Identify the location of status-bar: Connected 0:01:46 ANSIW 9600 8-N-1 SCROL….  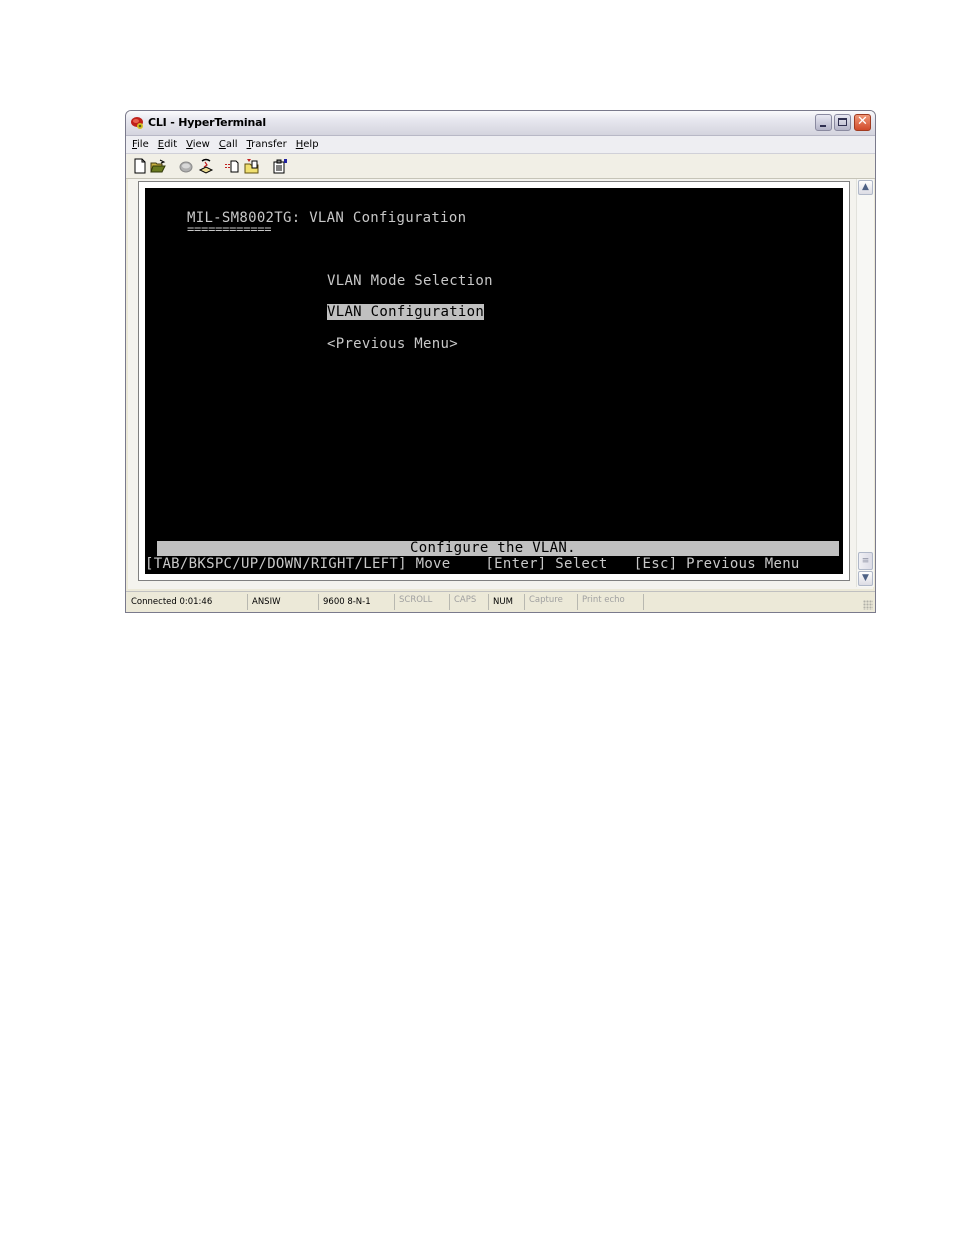
(500, 601).